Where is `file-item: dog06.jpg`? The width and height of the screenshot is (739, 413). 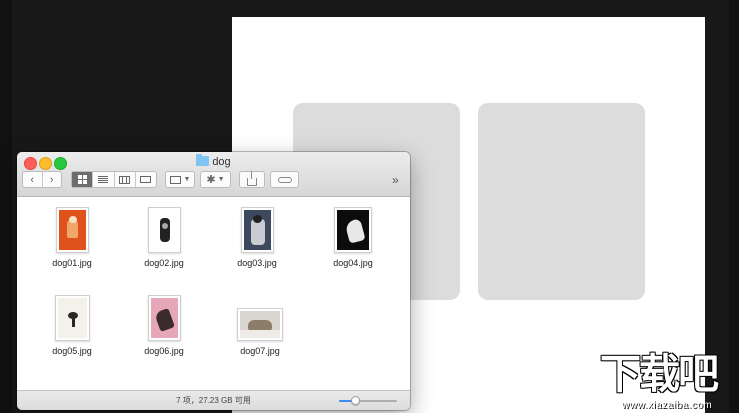 file-item: dog06.jpg is located at coordinates (164, 325).